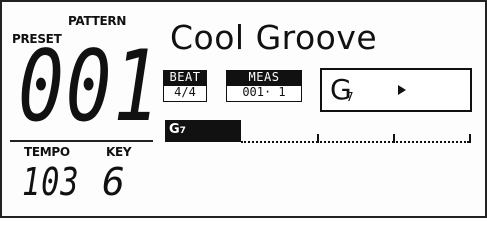 Image resolution: width=487 pixels, height=240 pixels. What do you see at coordinates (113, 182) in the screenshot?
I see `key-value: 6` at bounding box center [113, 182].